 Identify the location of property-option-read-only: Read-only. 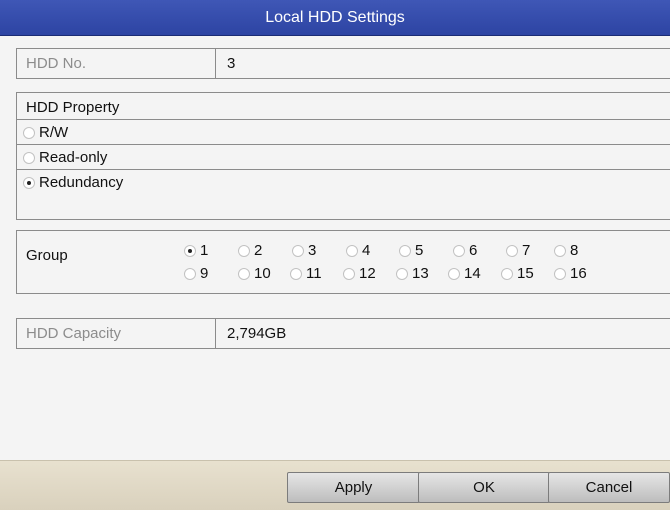
(343, 157).